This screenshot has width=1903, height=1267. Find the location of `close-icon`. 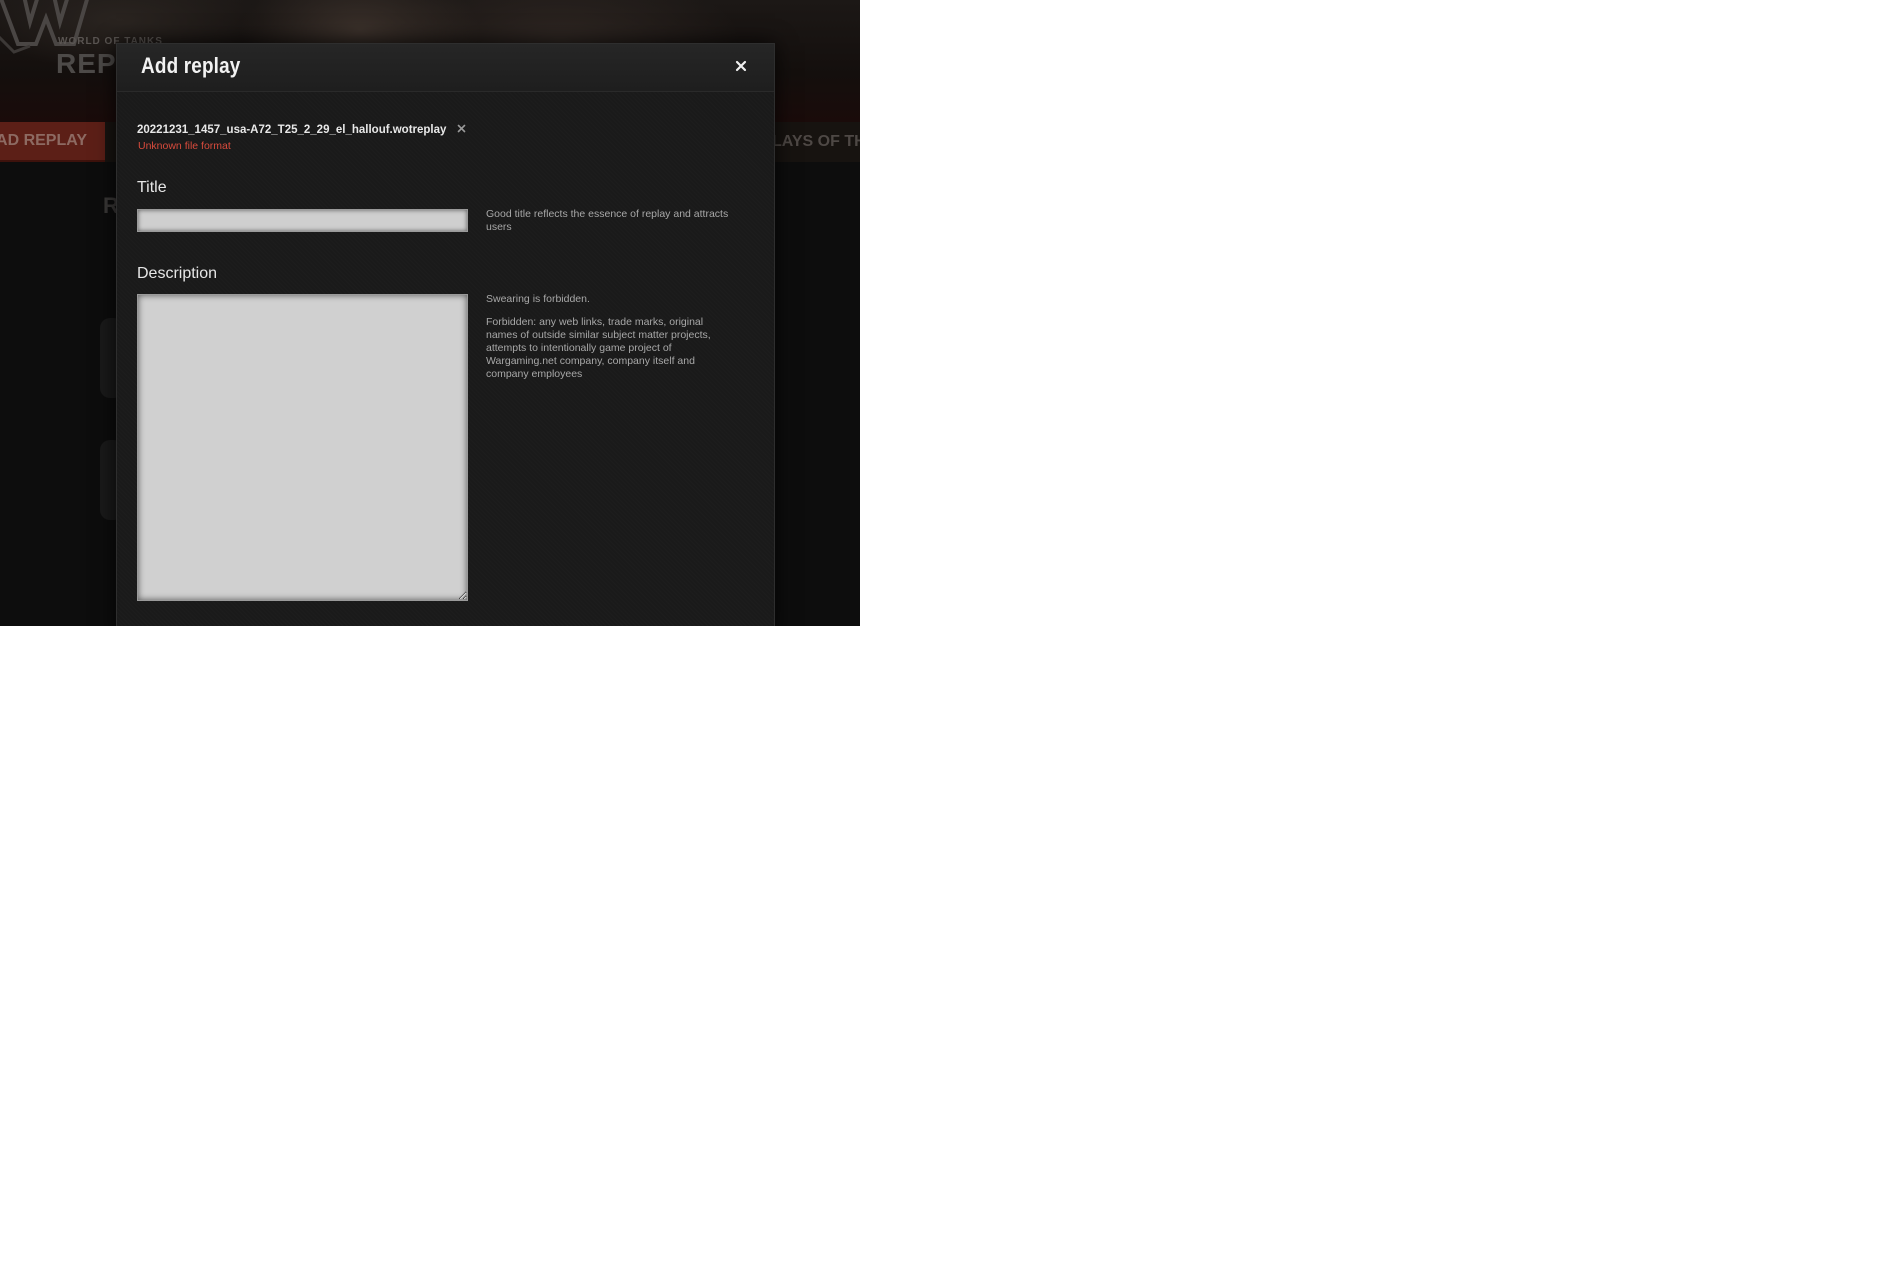

close-icon is located at coordinates (741, 66).